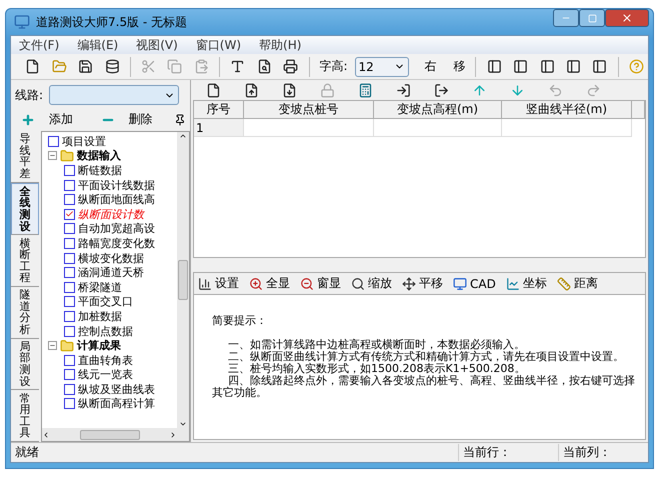 The image size is (664, 477). I want to click on vertical-tab: 全线测设, so click(25, 209).